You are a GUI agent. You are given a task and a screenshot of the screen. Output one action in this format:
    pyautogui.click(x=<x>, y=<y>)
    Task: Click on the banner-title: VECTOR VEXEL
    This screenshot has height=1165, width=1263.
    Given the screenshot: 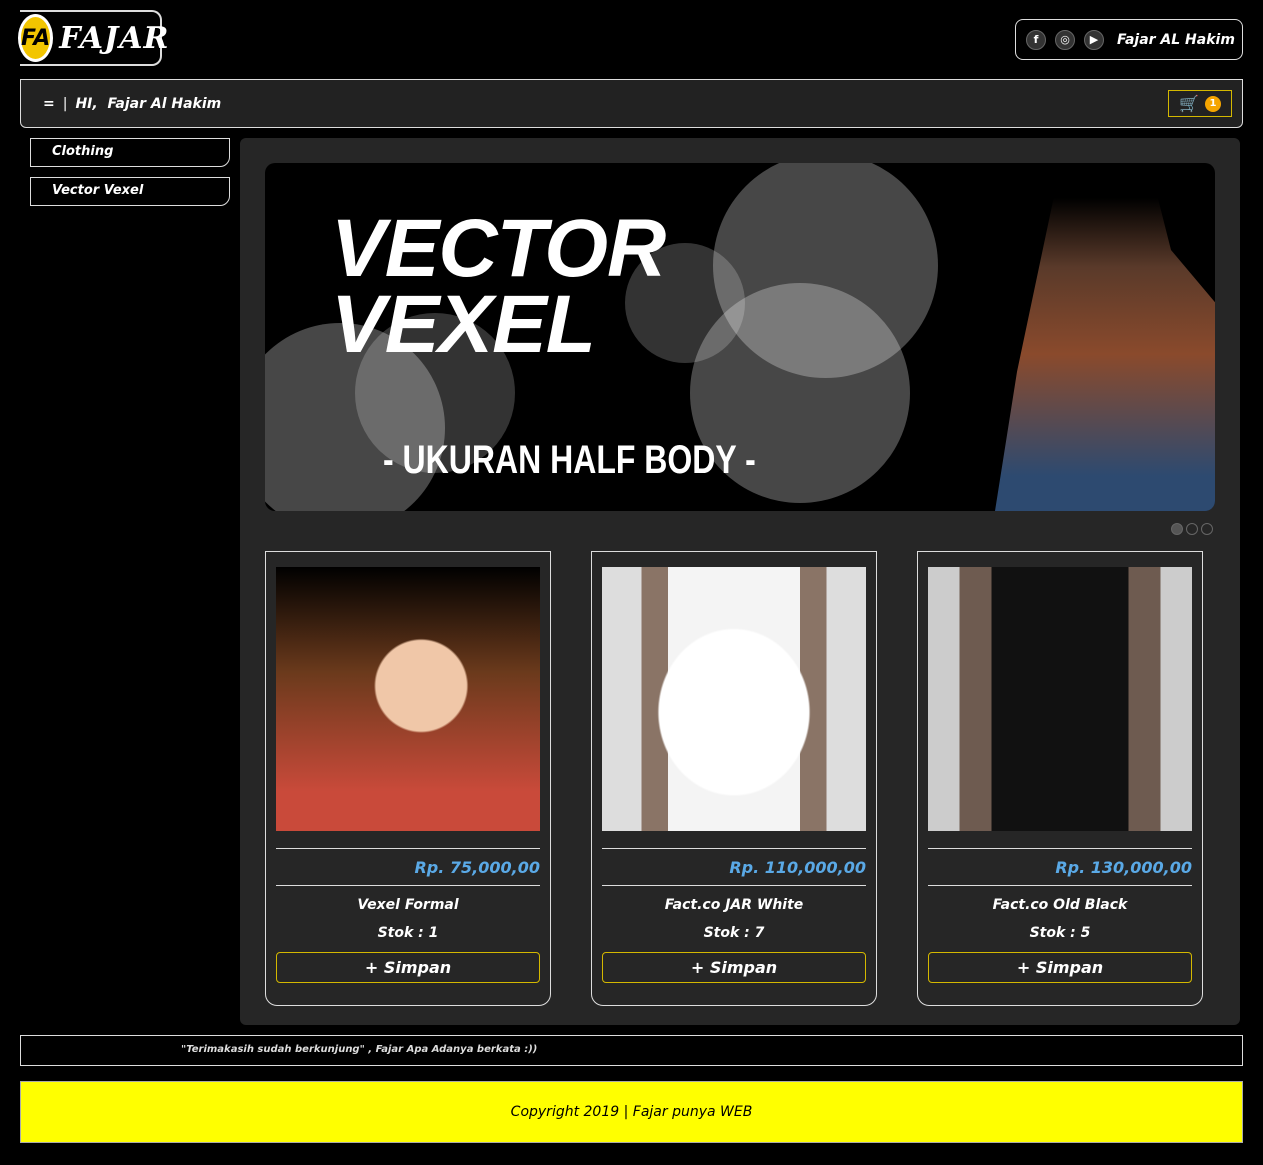 What is the action you would take?
    pyautogui.click(x=498, y=286)
    